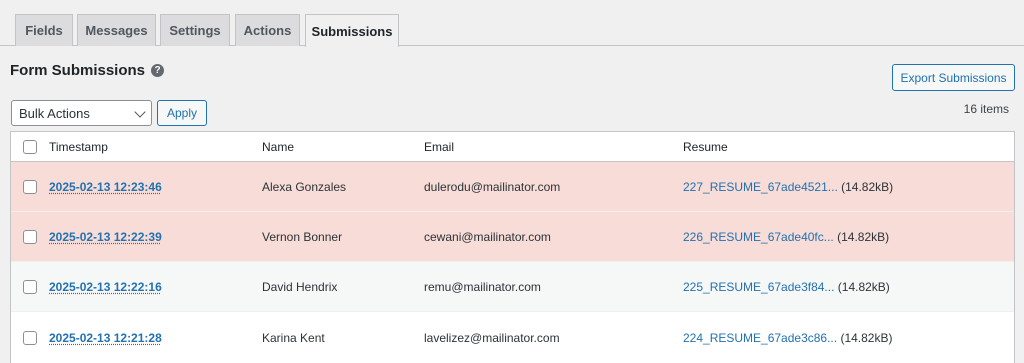 This screenshot has width=1024, height=363. I want to click on page-title: Form Submissions ?, so click(87, 70).